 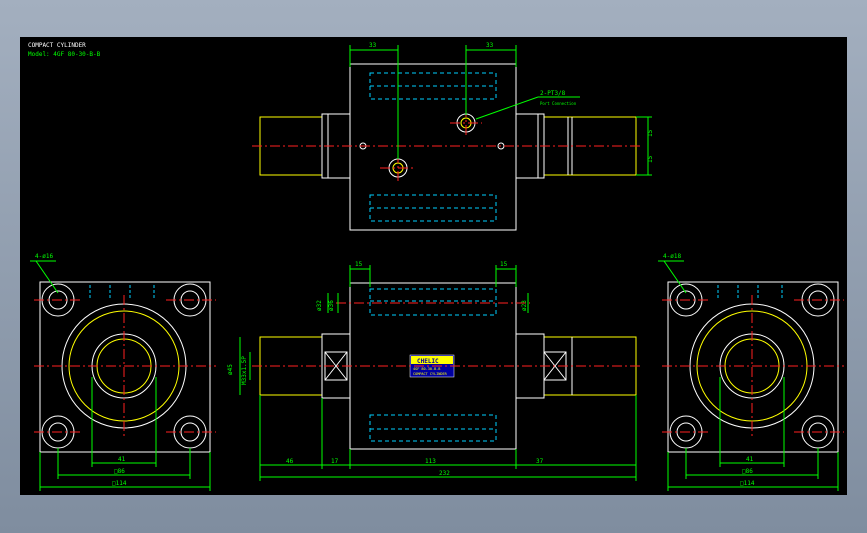 What do you see at coordinates (123, 372) in the screenshot?
I see `left-end-view: 4-ø16 41 □86 □114` at bounding box center [123, 372].